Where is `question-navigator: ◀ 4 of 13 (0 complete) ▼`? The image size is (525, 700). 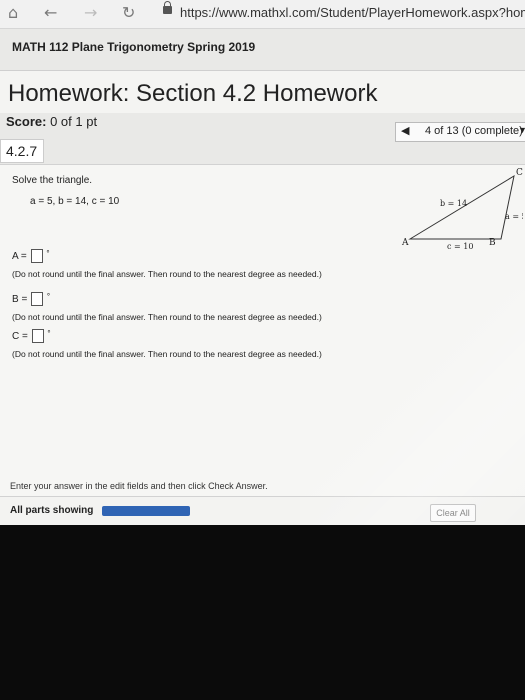 question-navigator: ◀ 4 of 13 (0 complete) ▼ is located at coordinates (460, 132).